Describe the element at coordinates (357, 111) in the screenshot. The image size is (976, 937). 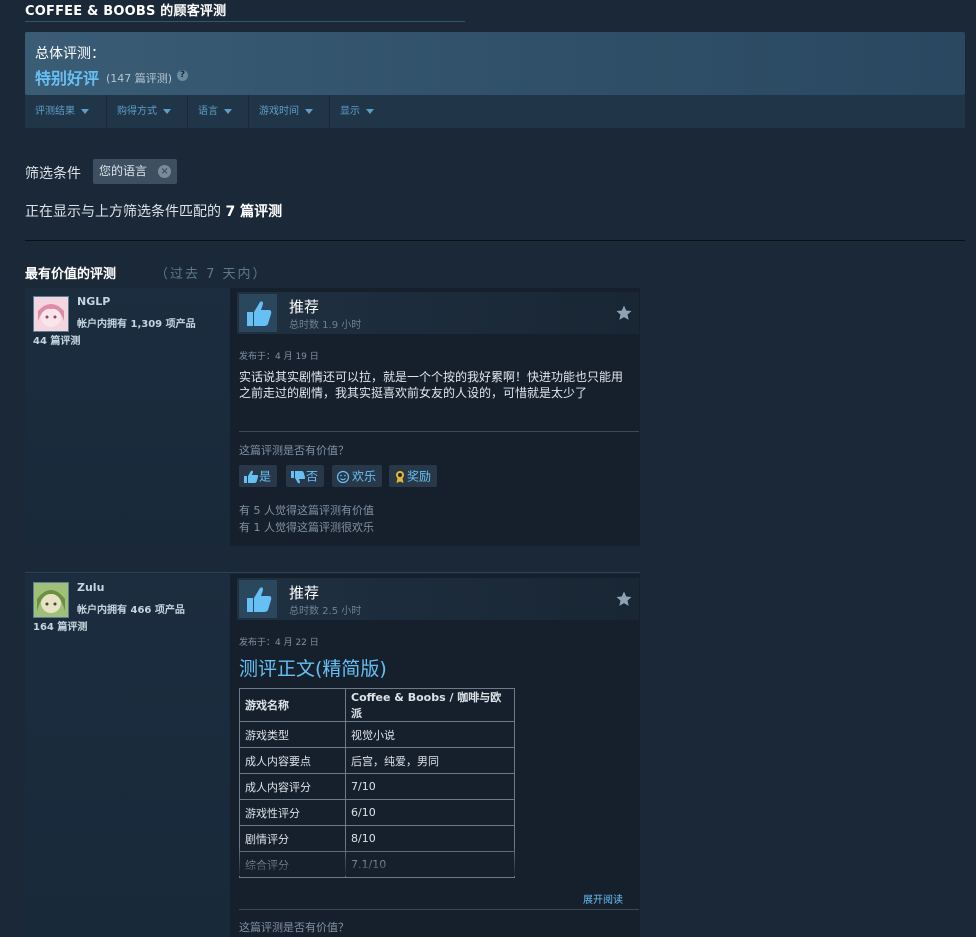
I see `filter-display: 显示` at that location.